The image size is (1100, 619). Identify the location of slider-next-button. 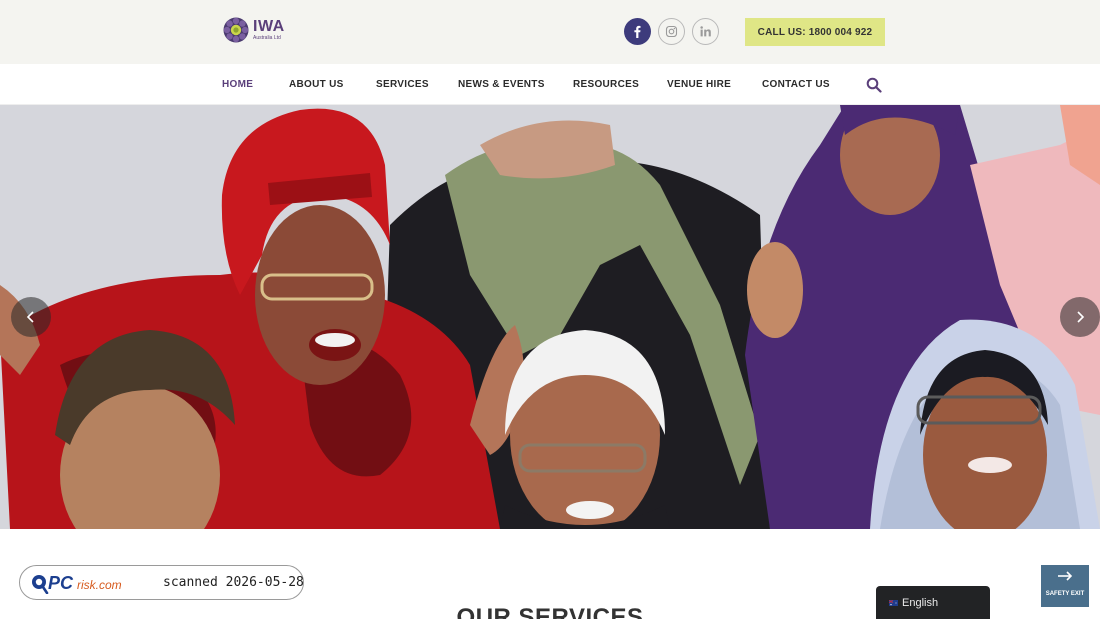
(1080, 317).